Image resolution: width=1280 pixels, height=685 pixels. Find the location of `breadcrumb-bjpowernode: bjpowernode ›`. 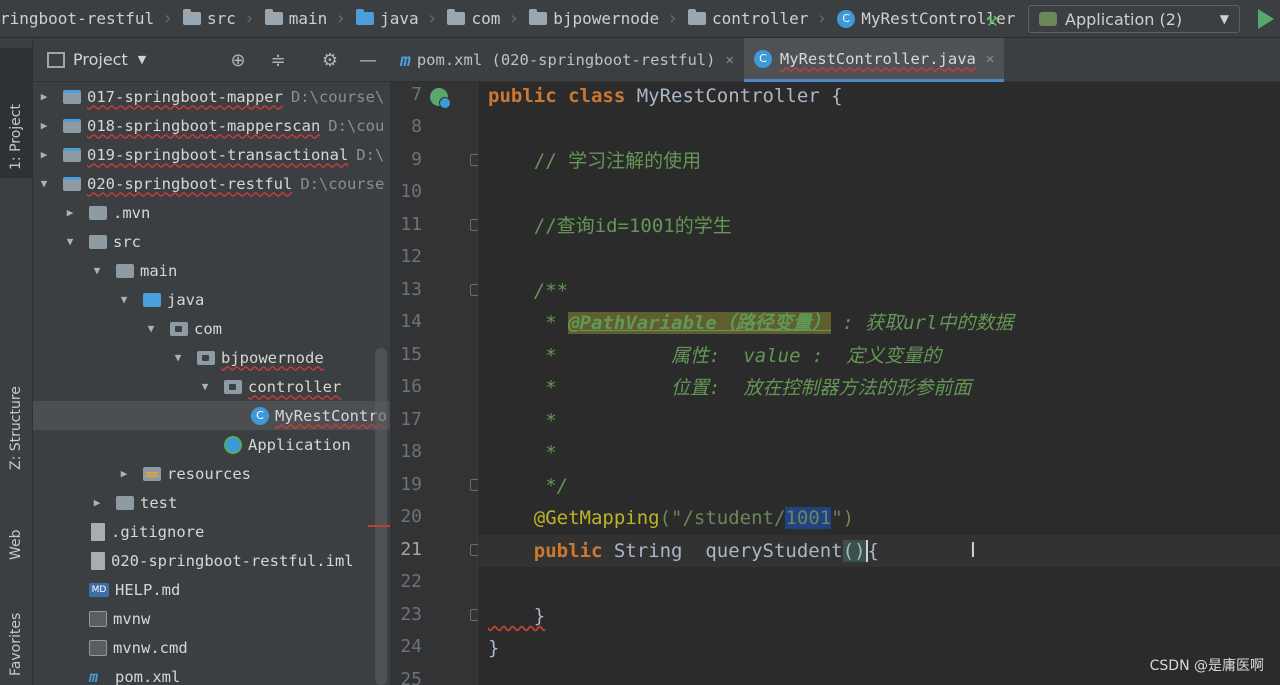

breadcrumb-bjpowernode: bjpowernode › is located at coordinates (598, 18).